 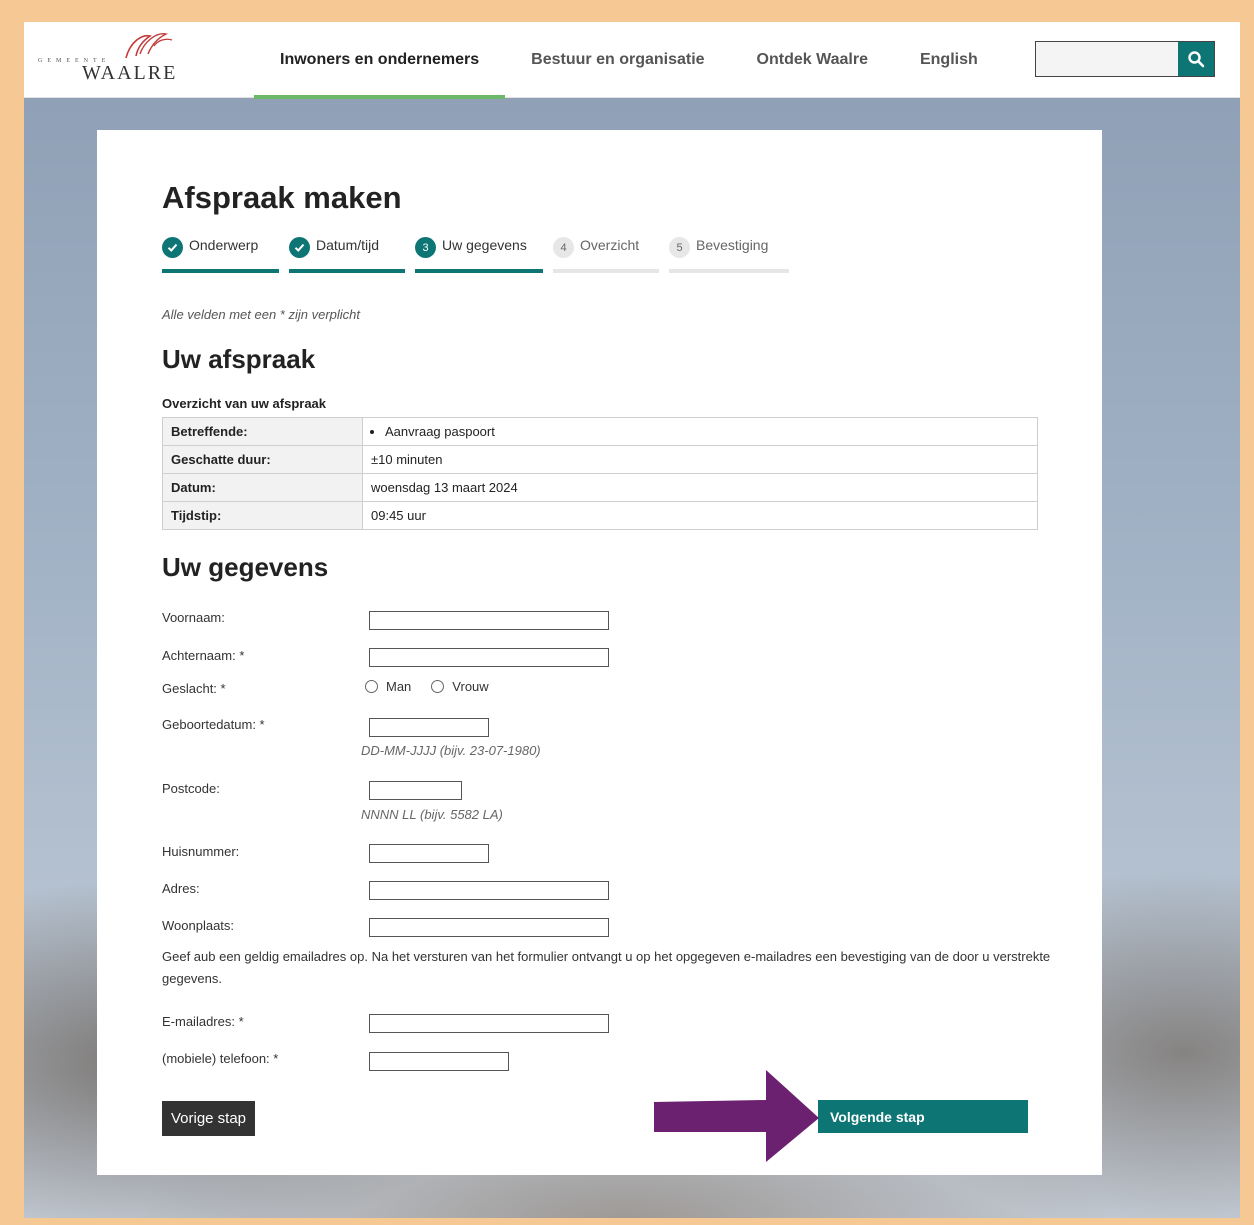 What do you see at coordinates (245, 567) in the screenshot?
I see `personal-details-heading: Uw gegevens` at bounding box center [245, 567].